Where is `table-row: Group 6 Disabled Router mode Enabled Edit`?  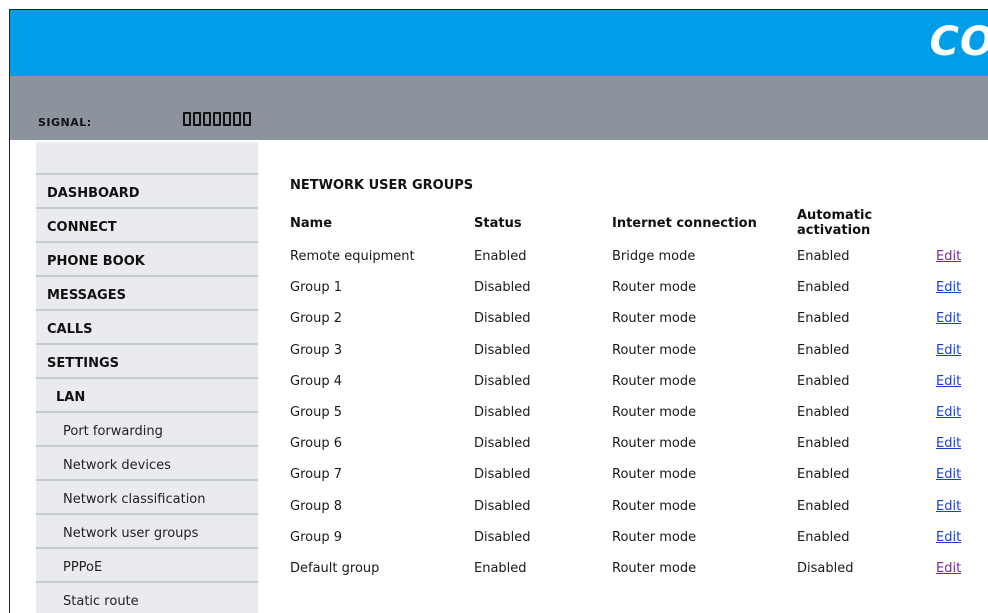
table-row: Group 6 Disabled Router mode Enabled Edit is located at coordinates (635, 443).